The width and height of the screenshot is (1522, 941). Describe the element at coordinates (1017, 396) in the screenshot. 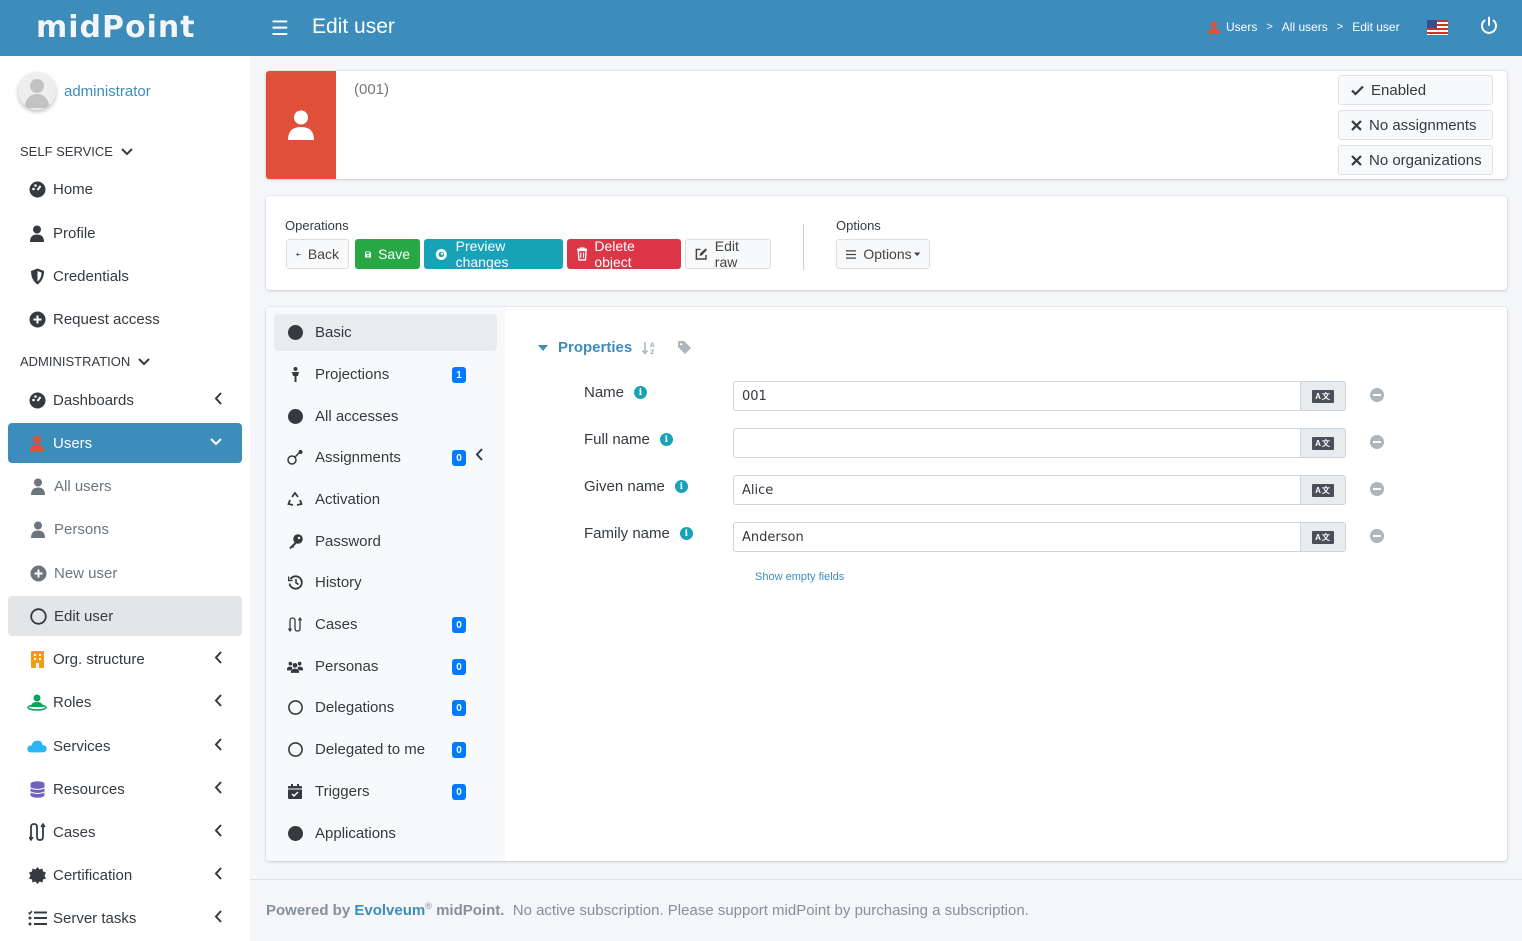

I see `name-input` at that location.